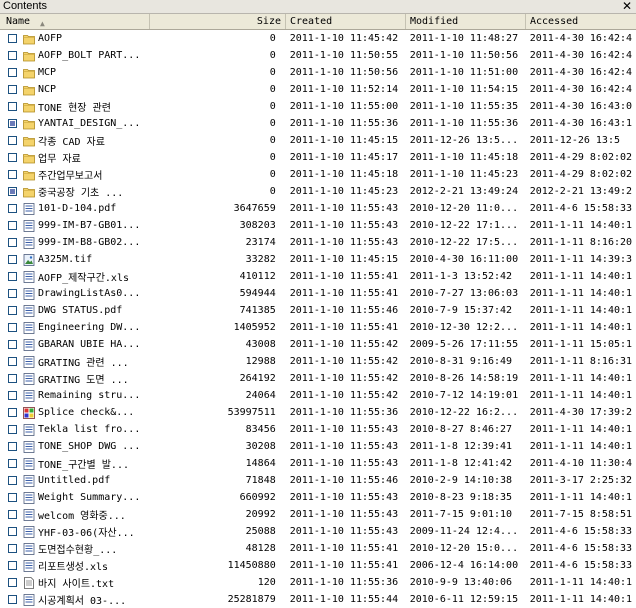 This screenshot has height=608, width=636. I want to click on file-created: 2011-1-10 11:55:42, so click(344, 378).